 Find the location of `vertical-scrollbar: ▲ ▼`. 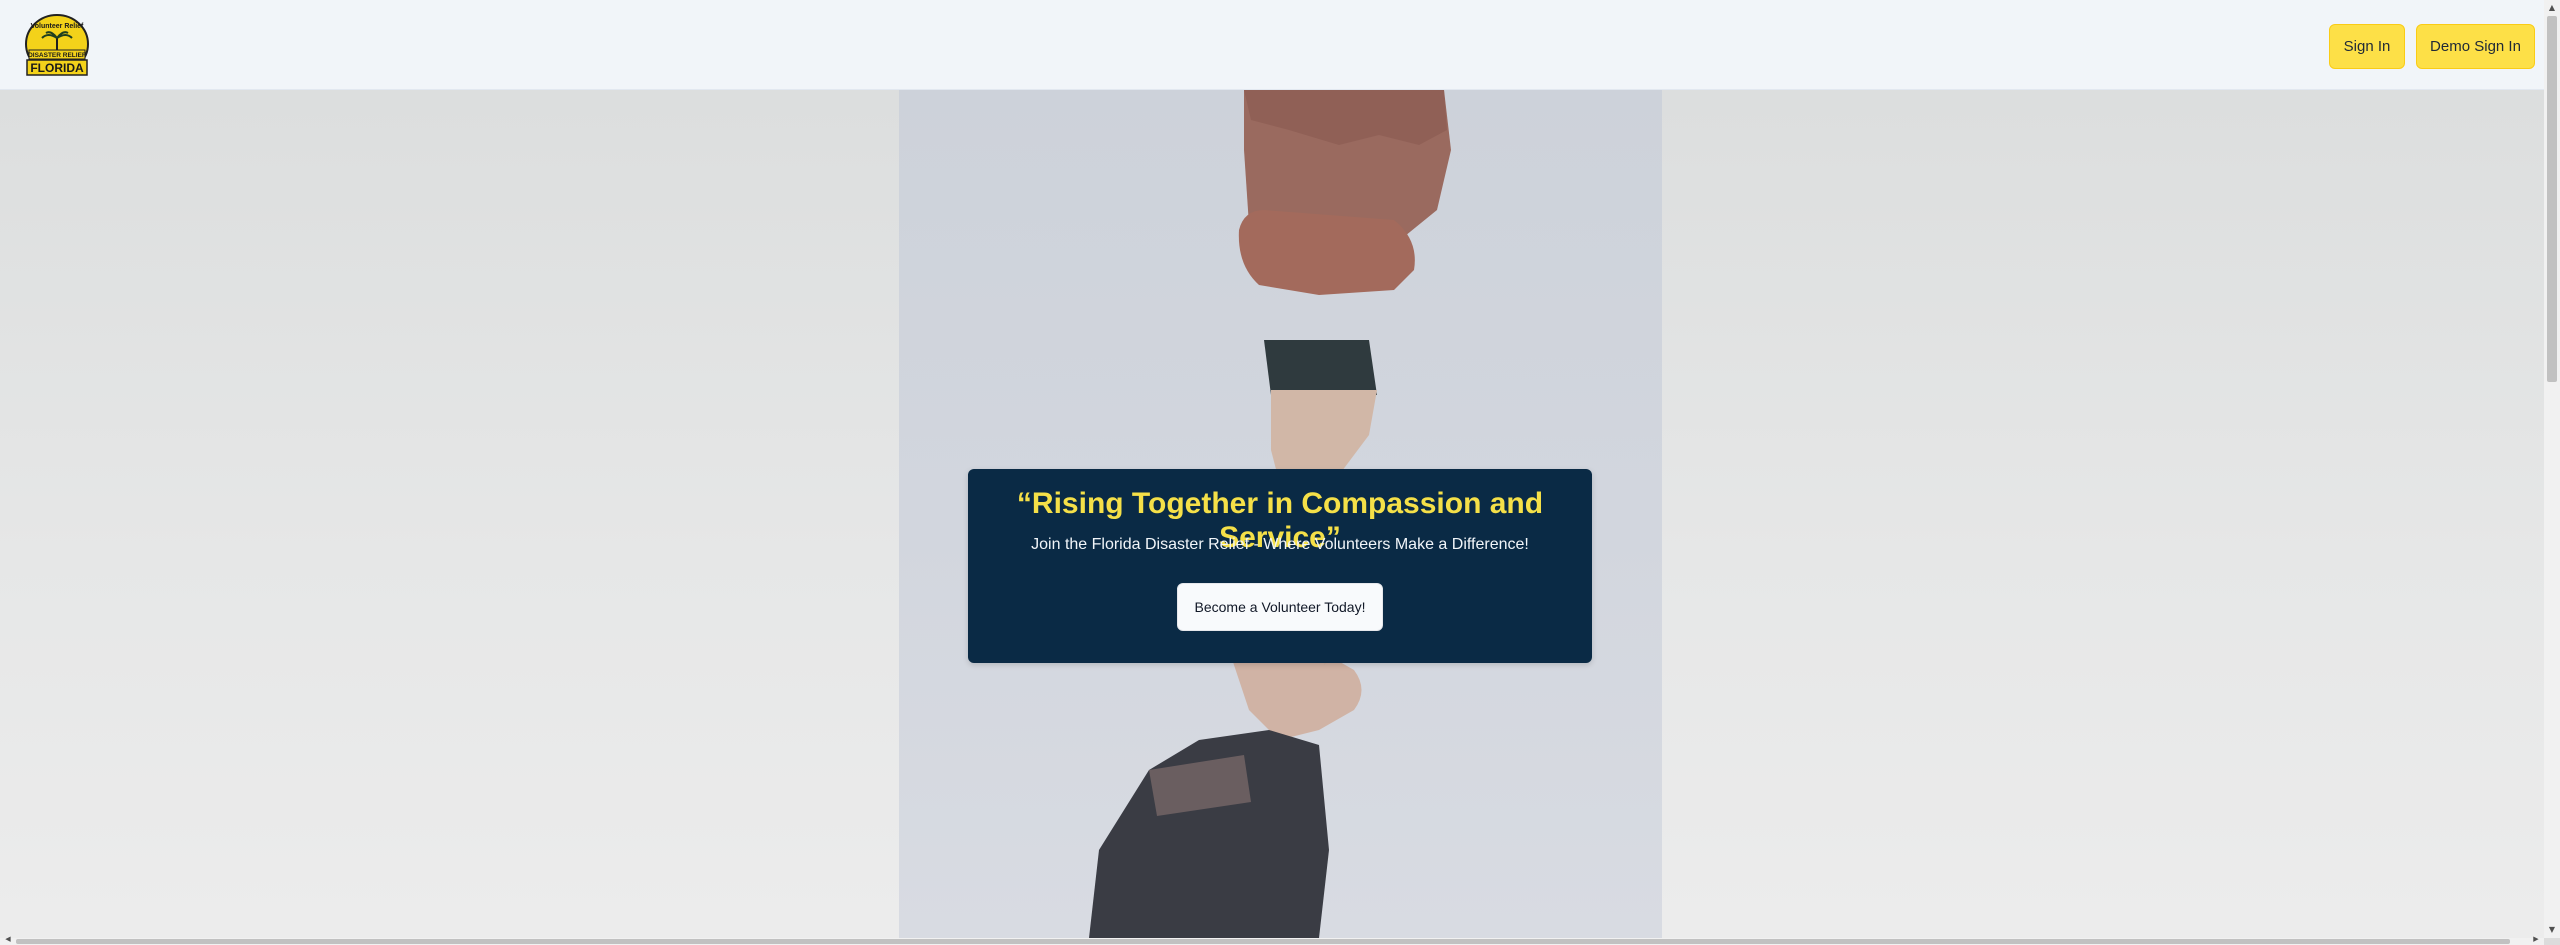

vertical-scrollbar: ▲ ▼ is located at coordinates (2552, 469).